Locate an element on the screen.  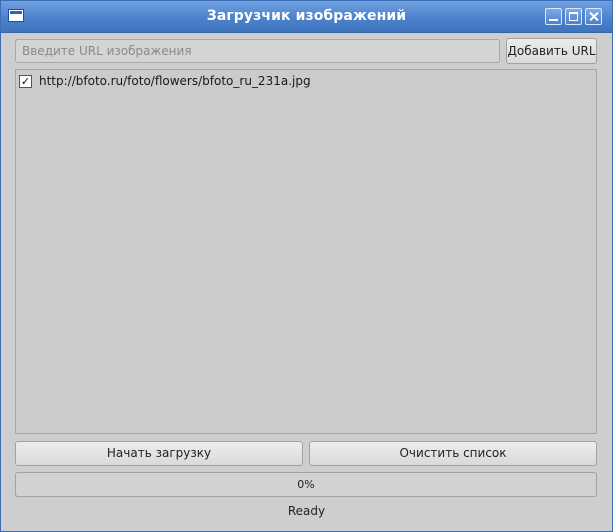
status-label: Ready is located at coordinates (306, 511).